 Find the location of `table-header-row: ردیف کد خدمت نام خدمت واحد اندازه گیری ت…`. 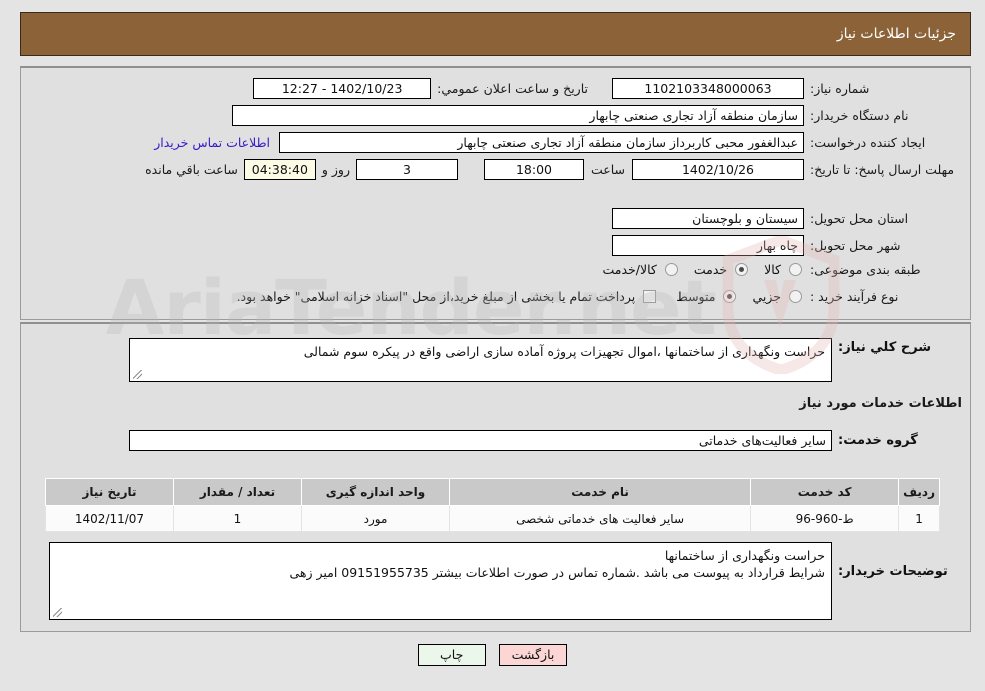

table-header-row: ردیف کد خدمت نام خدمت واحد اندازه گیری ت… is located at coordinates (492, 492).